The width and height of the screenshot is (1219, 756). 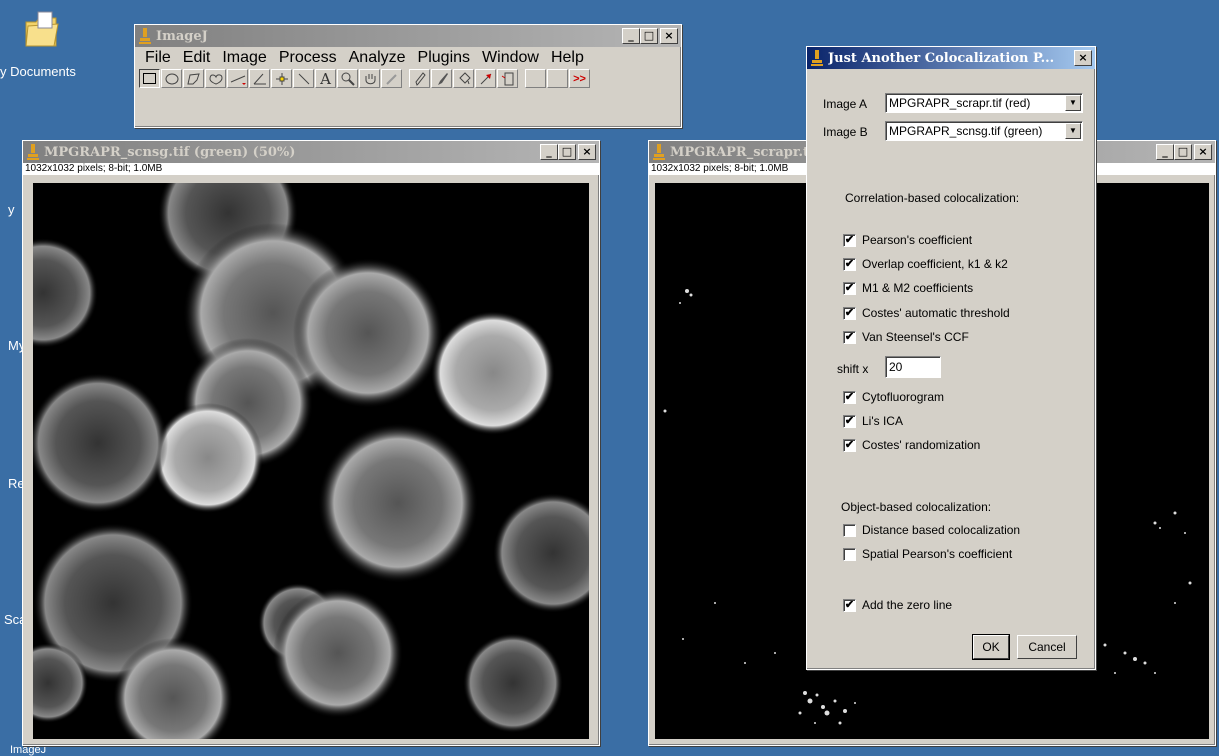 What do you see at coordinates (853, 369) in the screenshot?
I see `shift-x-label: shift x` at bounding box center [853, 369].